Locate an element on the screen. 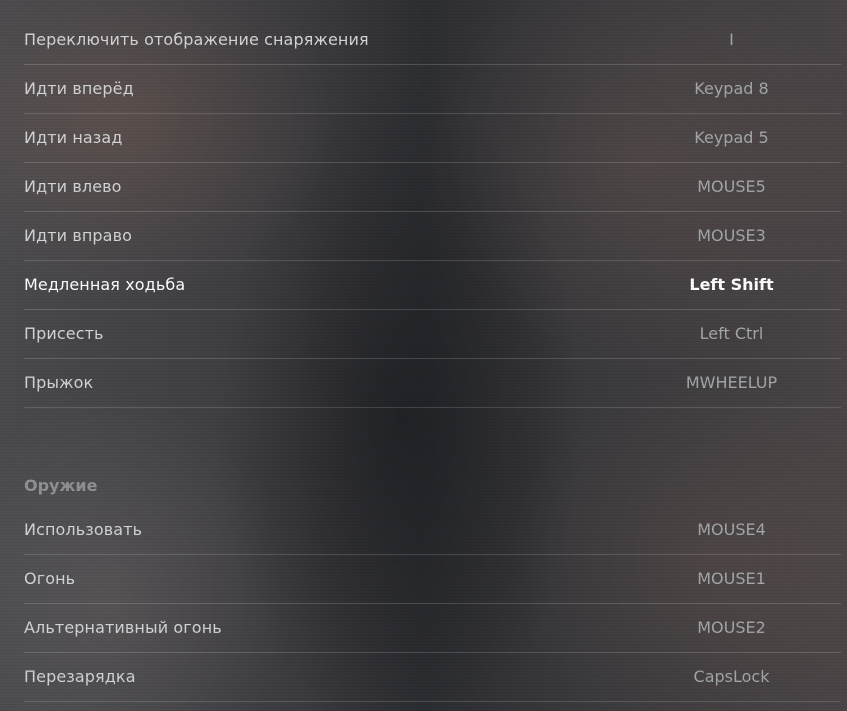 This screenshot has height=711, width=847. action-label: Прыжок is located at coordinates (59, 382).